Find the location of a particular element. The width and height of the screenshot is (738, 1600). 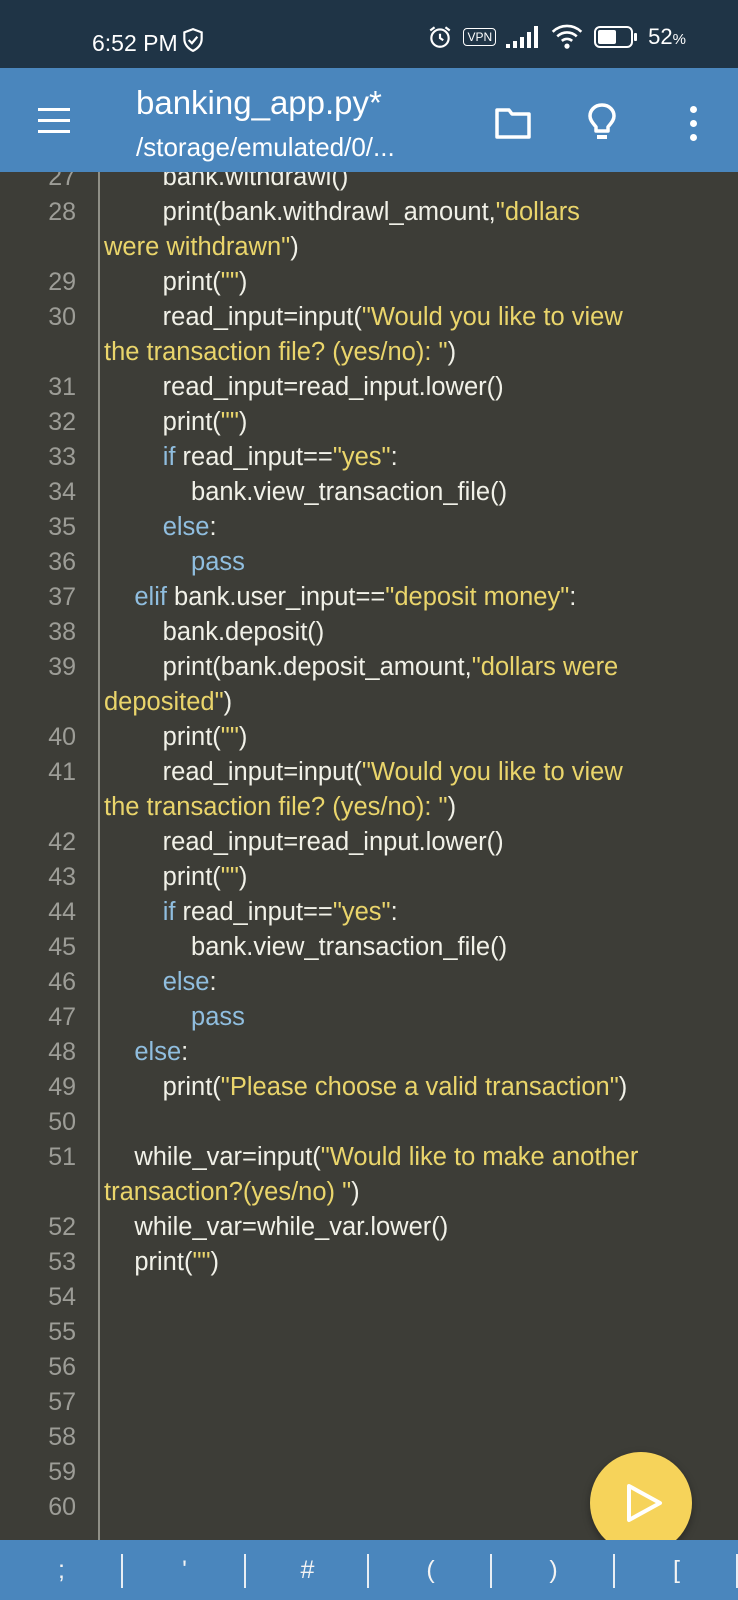

code-line: 56 is located at coordinates (369, 1367).